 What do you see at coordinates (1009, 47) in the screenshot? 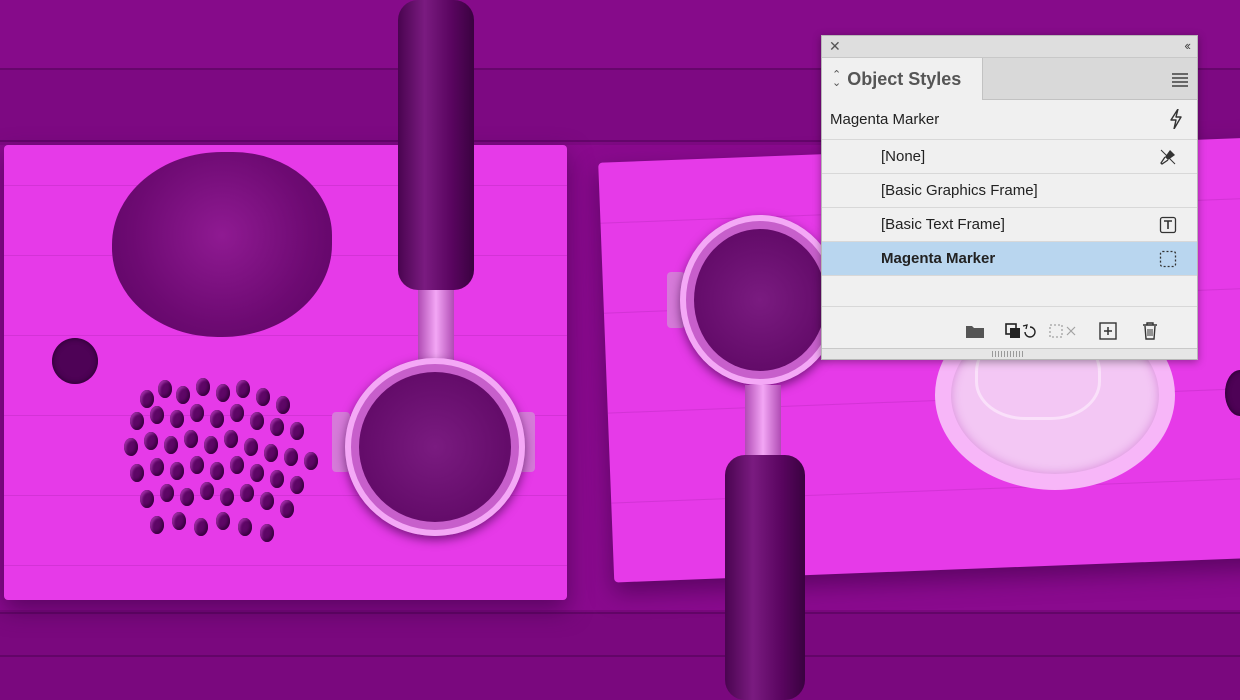
I see `panel-title-bar: ✕ ‹‹` at bounding box center [1009, 47].